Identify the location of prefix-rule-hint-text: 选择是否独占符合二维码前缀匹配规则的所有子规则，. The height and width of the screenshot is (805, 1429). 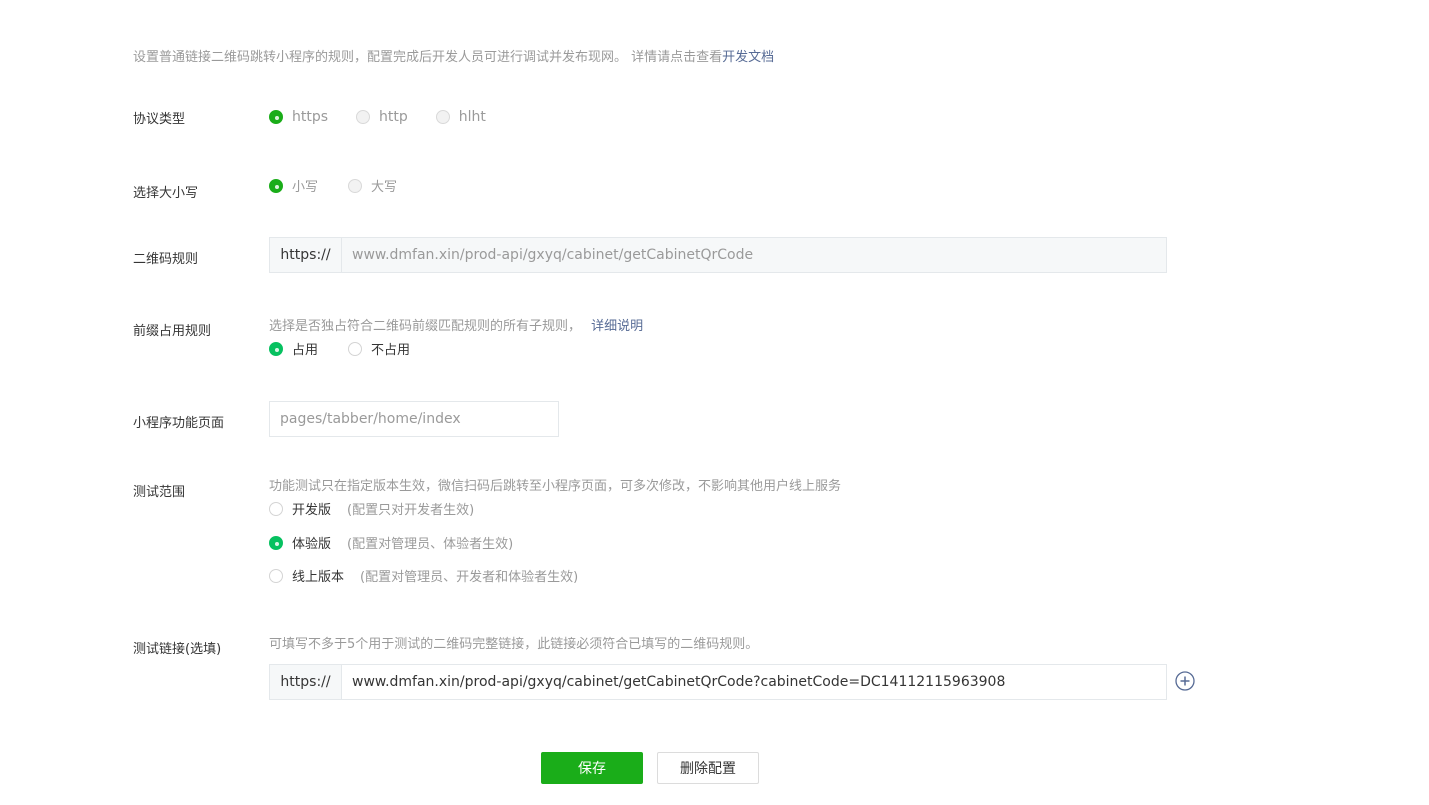
(425, 326).